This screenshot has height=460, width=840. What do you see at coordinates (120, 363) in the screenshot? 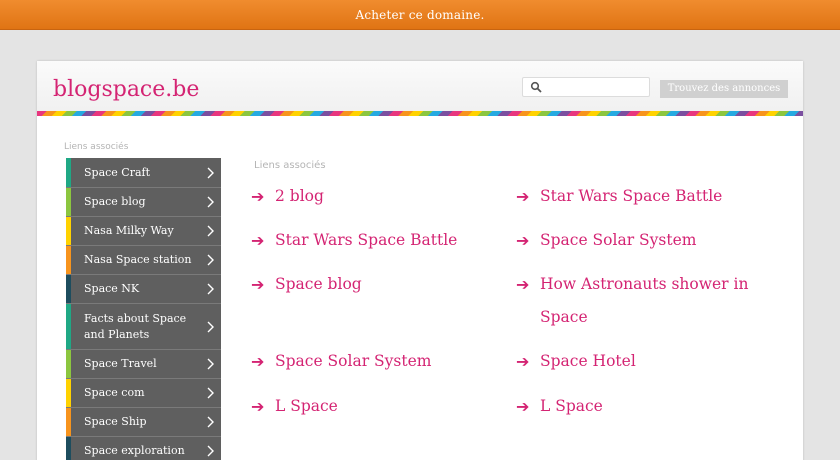
I see `sidebar-item-label: Space Travel` at bounding box center [120, 363].